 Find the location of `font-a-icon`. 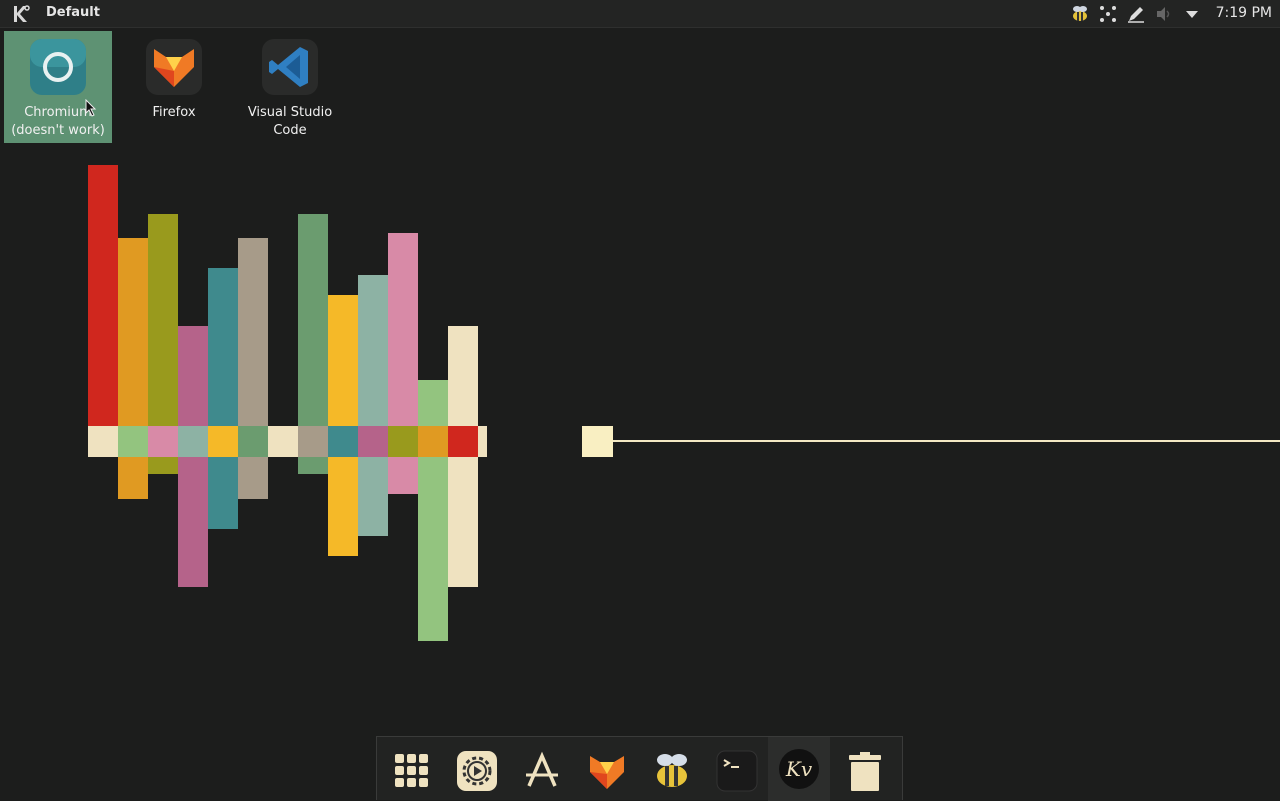

font-a-icon is located at coordinates (542, 769).